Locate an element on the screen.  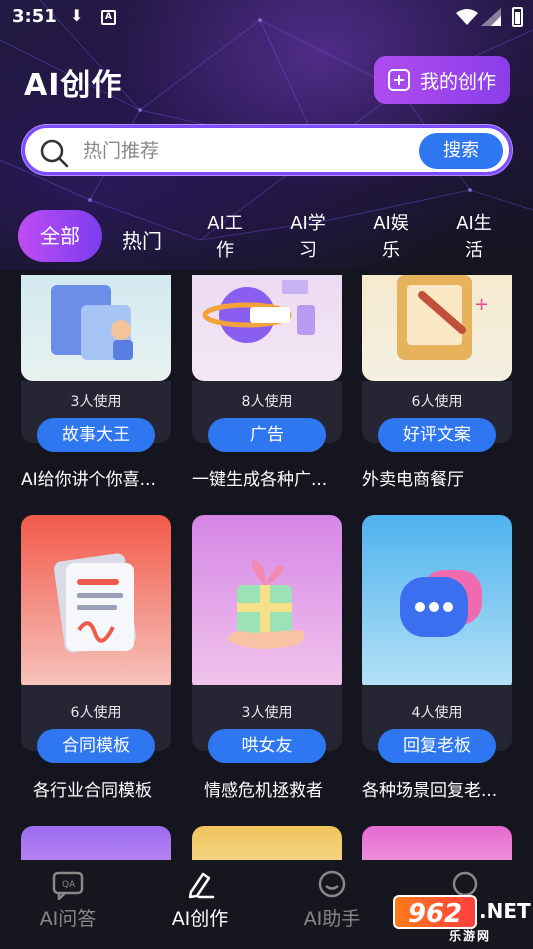
tab-ai-life-line1: AI生 is located at coordinates (474, 223).